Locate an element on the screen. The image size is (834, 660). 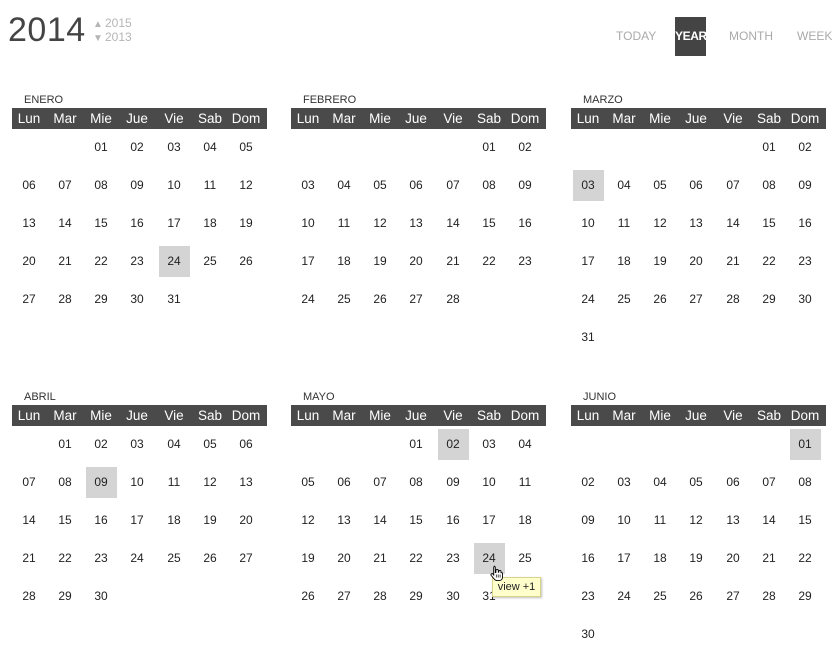
tab-year: YEAR is located at coordinates (691, 36).